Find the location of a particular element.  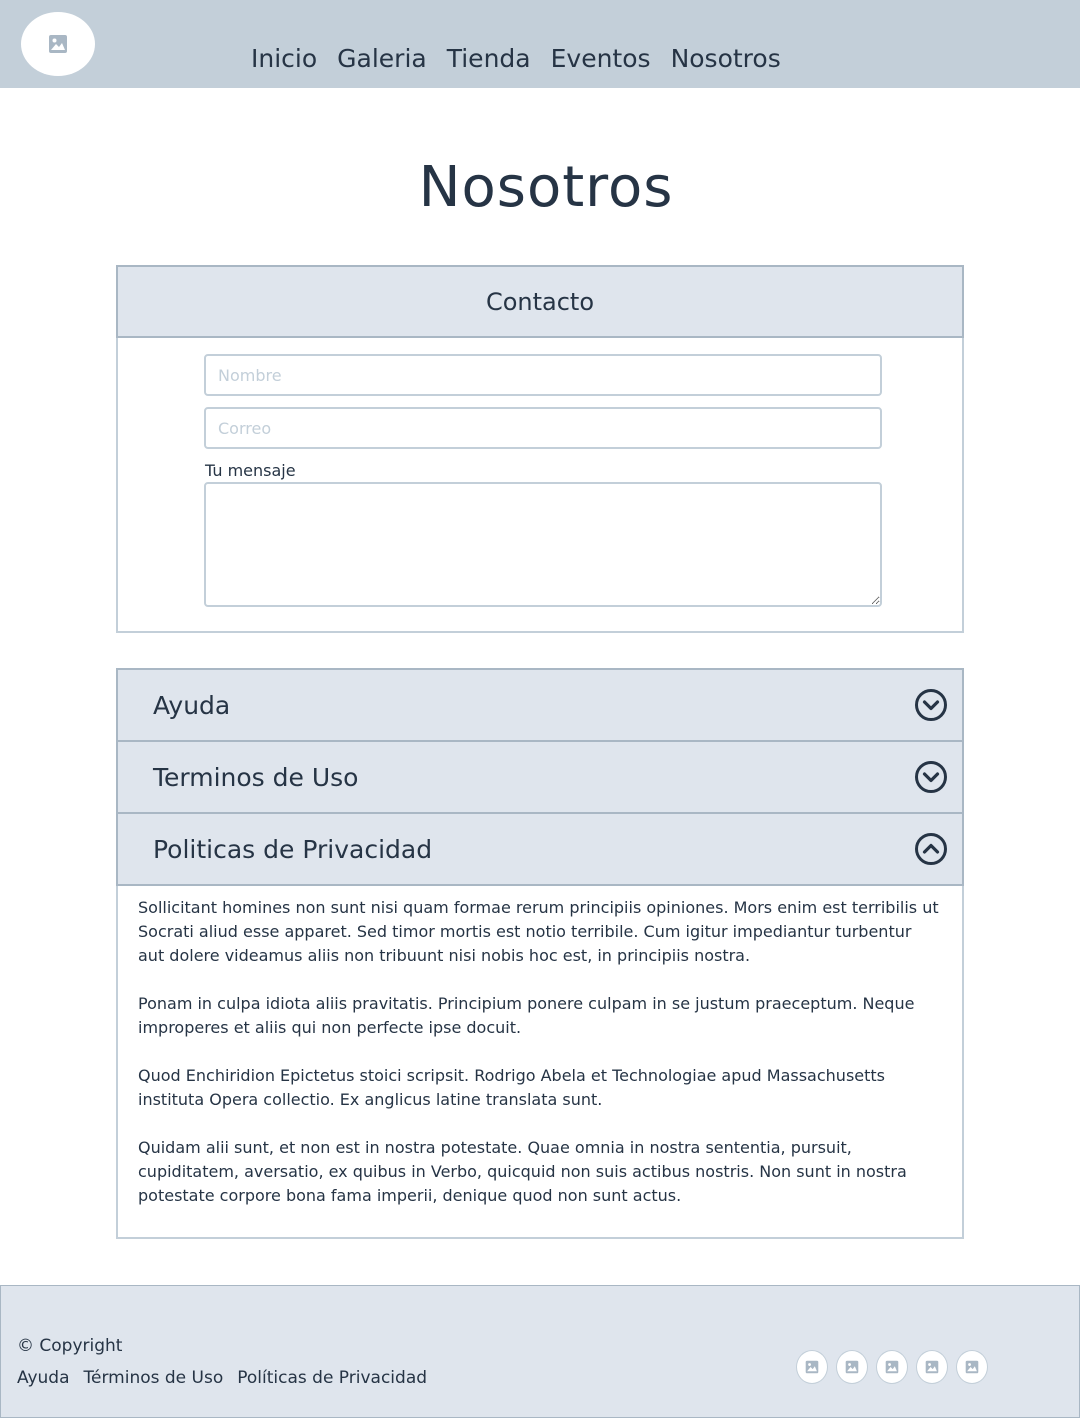

main-nav: Inicio Galeria Tienda Eventos Nosotros is located at coordinates (516, 59).